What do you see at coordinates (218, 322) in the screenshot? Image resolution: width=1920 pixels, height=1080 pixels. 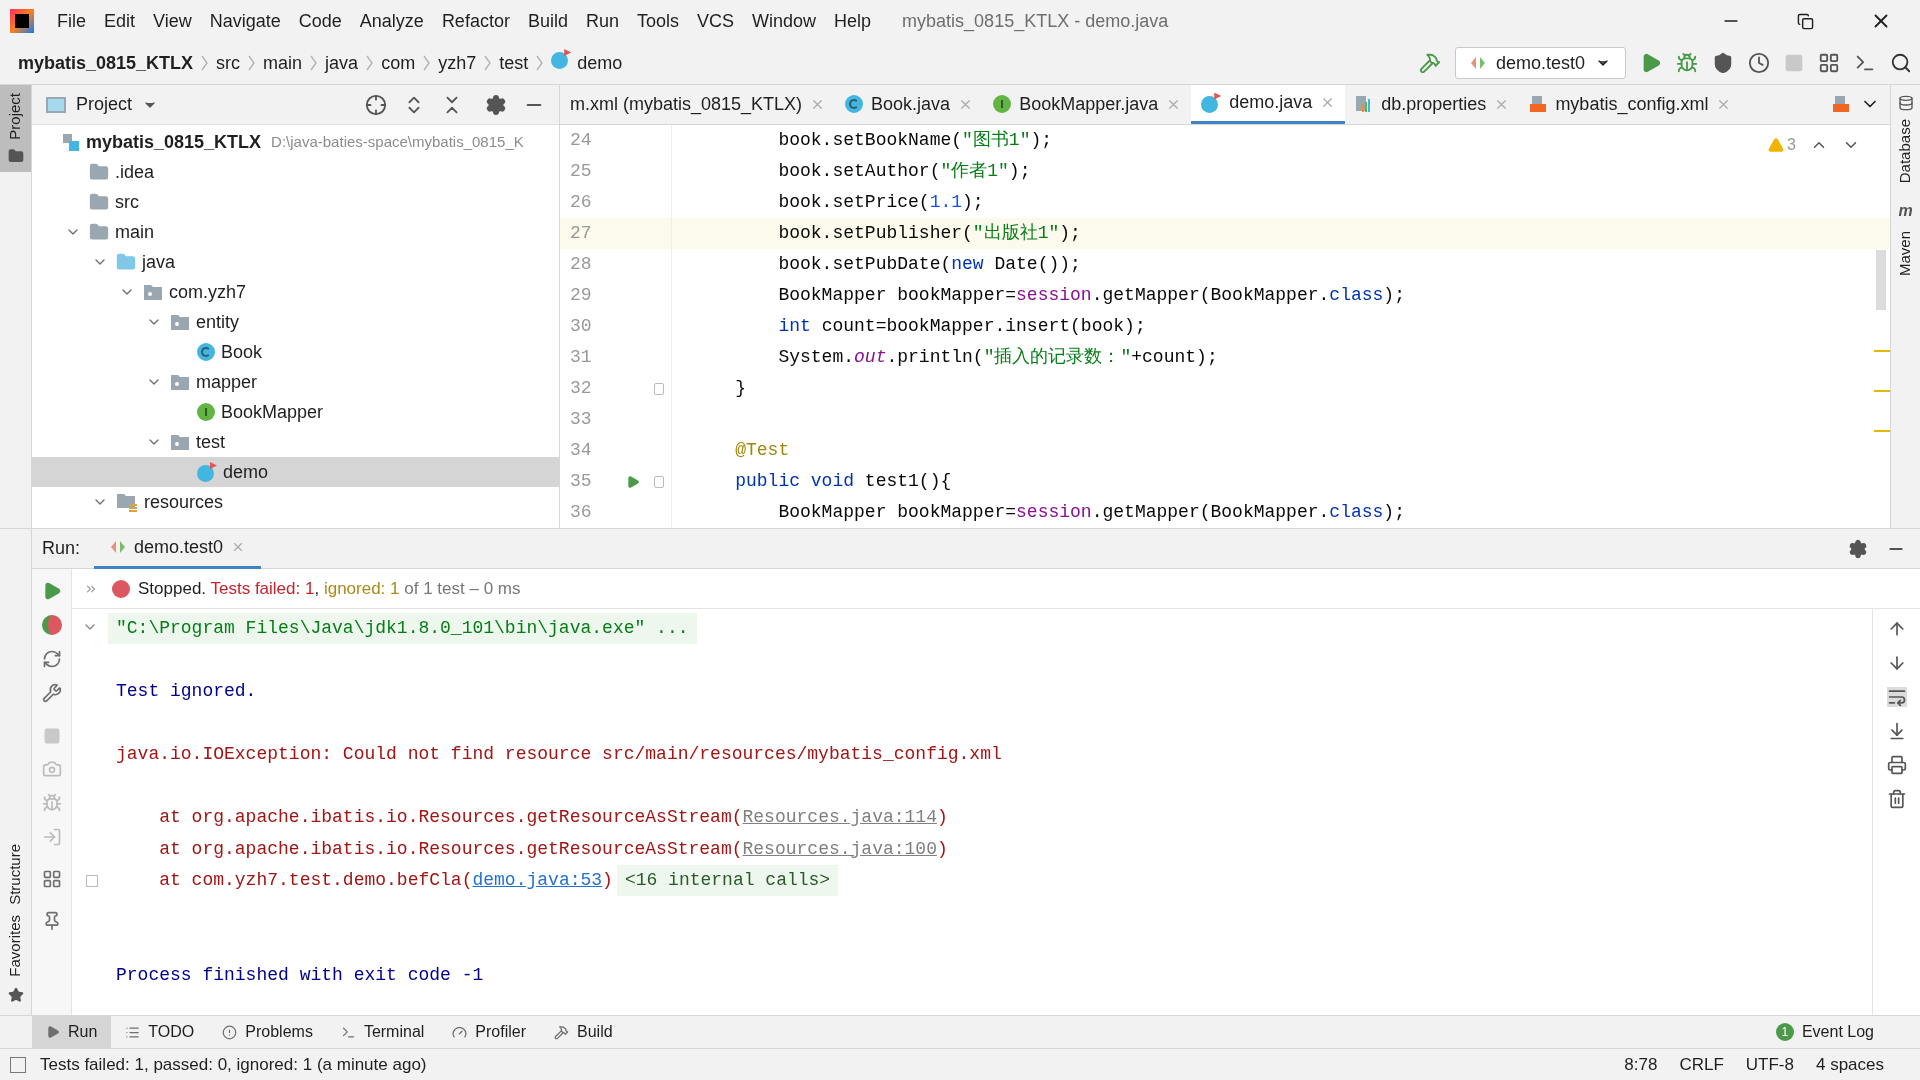 I see `tree-item-label: entity` at bounding box center [218, 322].